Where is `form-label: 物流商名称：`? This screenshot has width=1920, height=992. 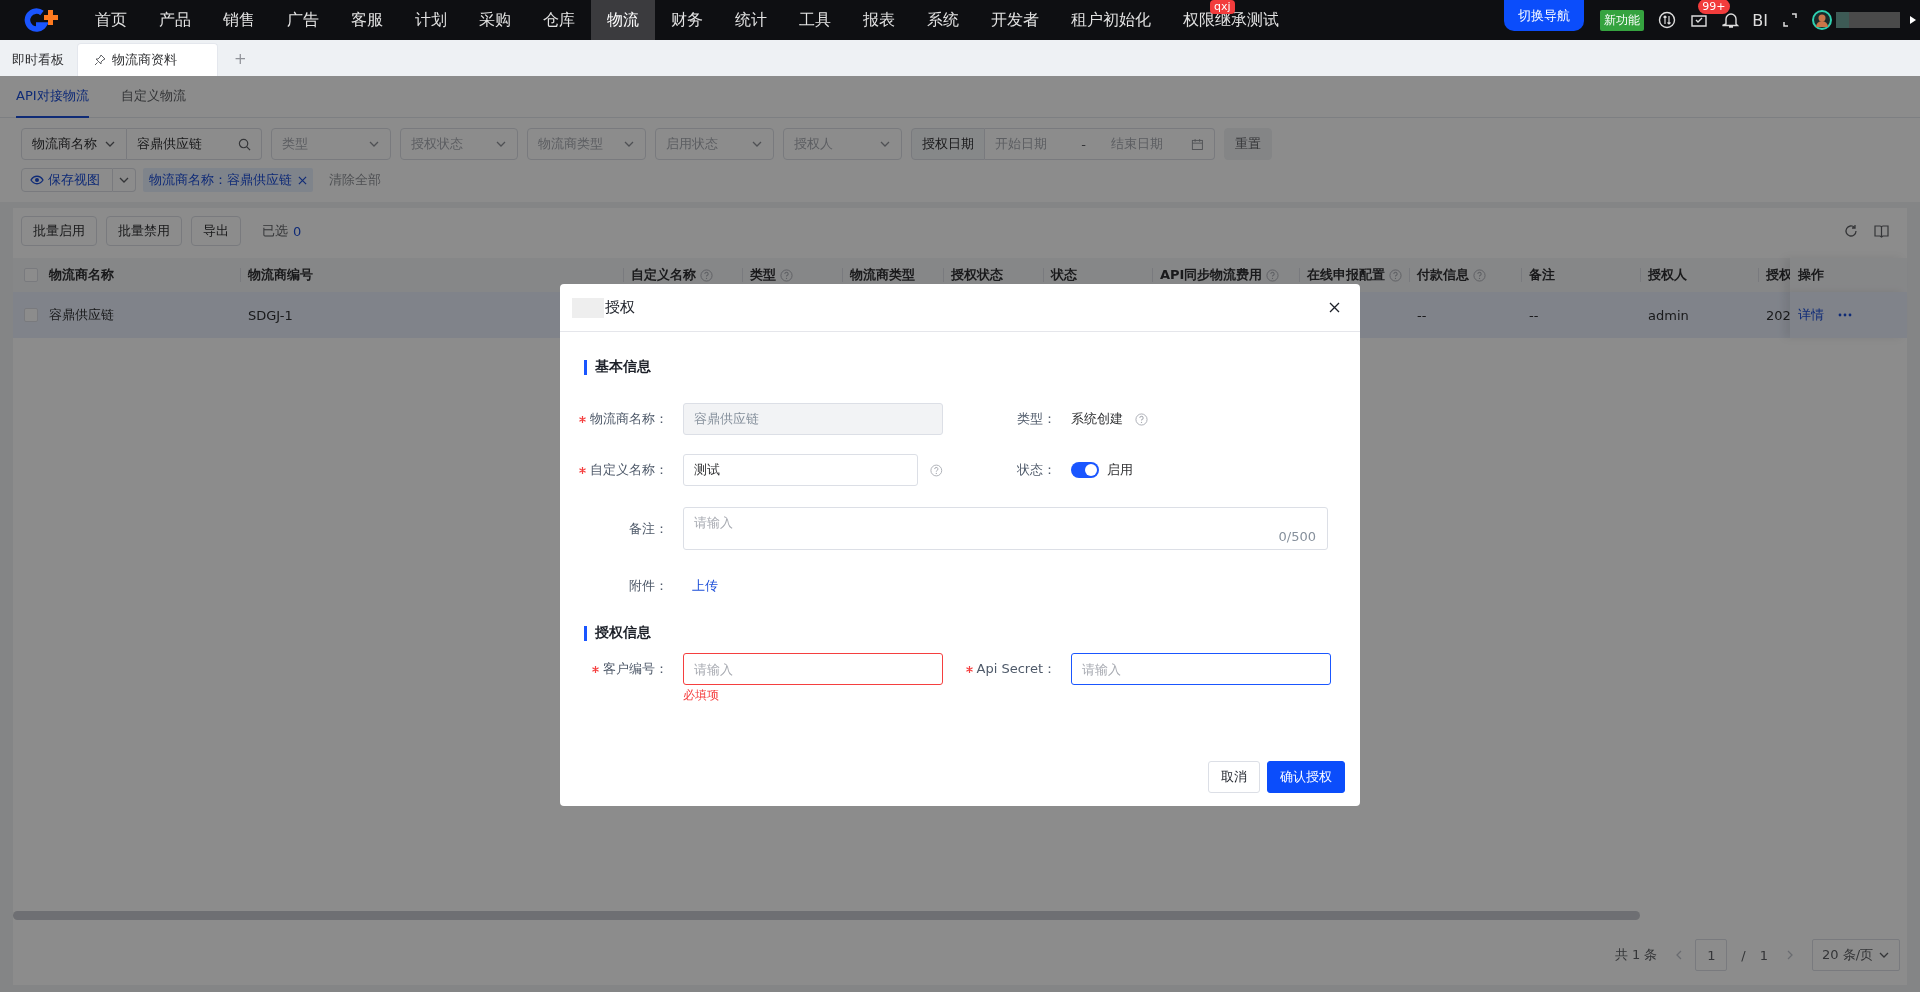 form-label: 物流商名称： is located at coordinates (629, 419).